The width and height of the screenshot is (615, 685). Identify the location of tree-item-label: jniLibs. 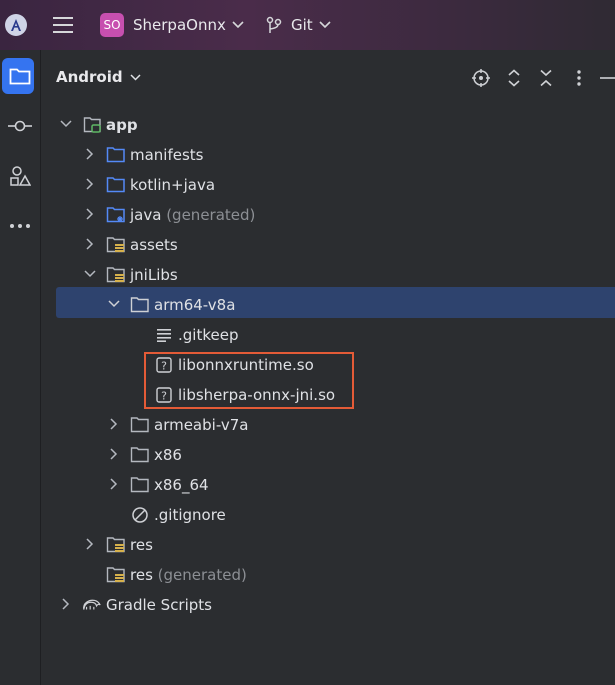
(154, 275).